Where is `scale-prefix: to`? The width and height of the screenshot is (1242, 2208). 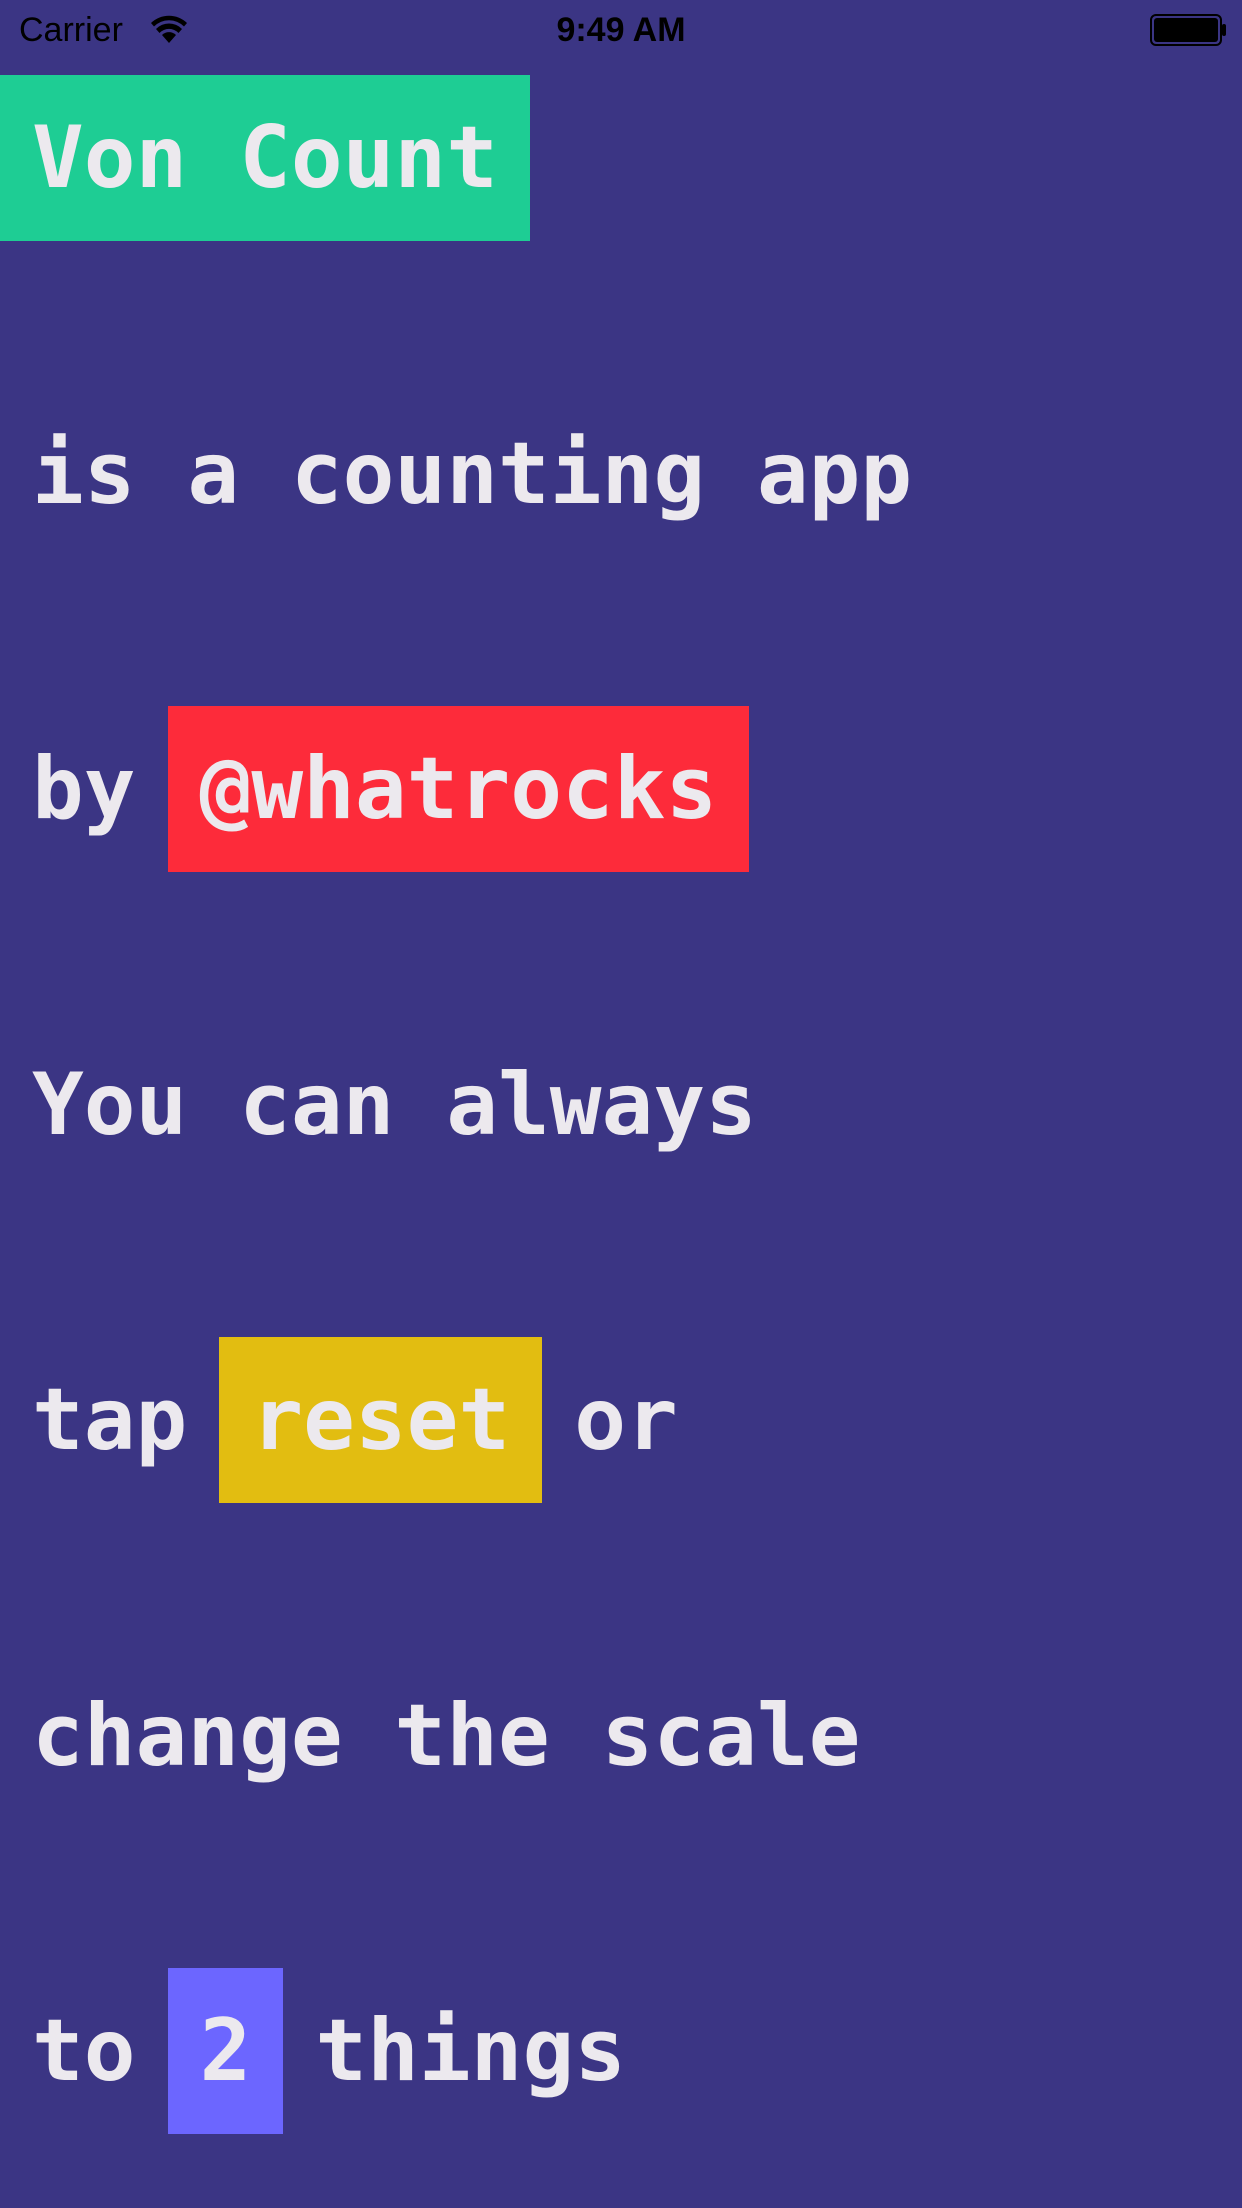 scale-prefix: to is located at coordinates (84, 2051).